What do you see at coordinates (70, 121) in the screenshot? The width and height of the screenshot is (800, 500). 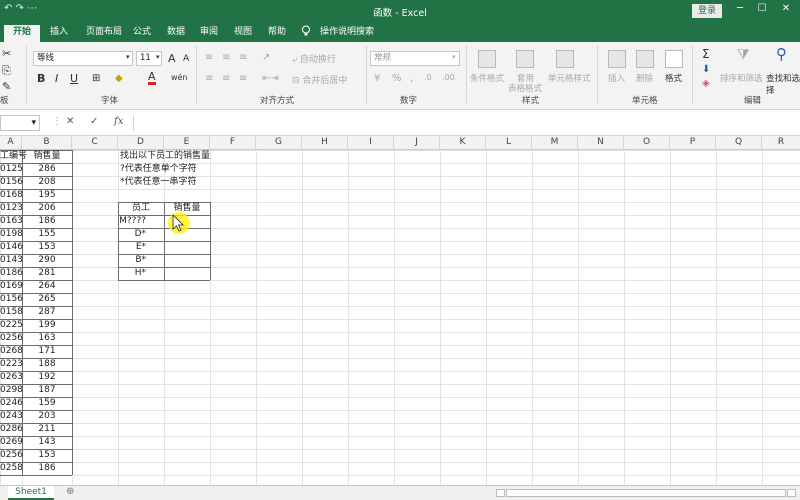 I see `cancel-formula-button: ✕` at bounding box center [70, 121].